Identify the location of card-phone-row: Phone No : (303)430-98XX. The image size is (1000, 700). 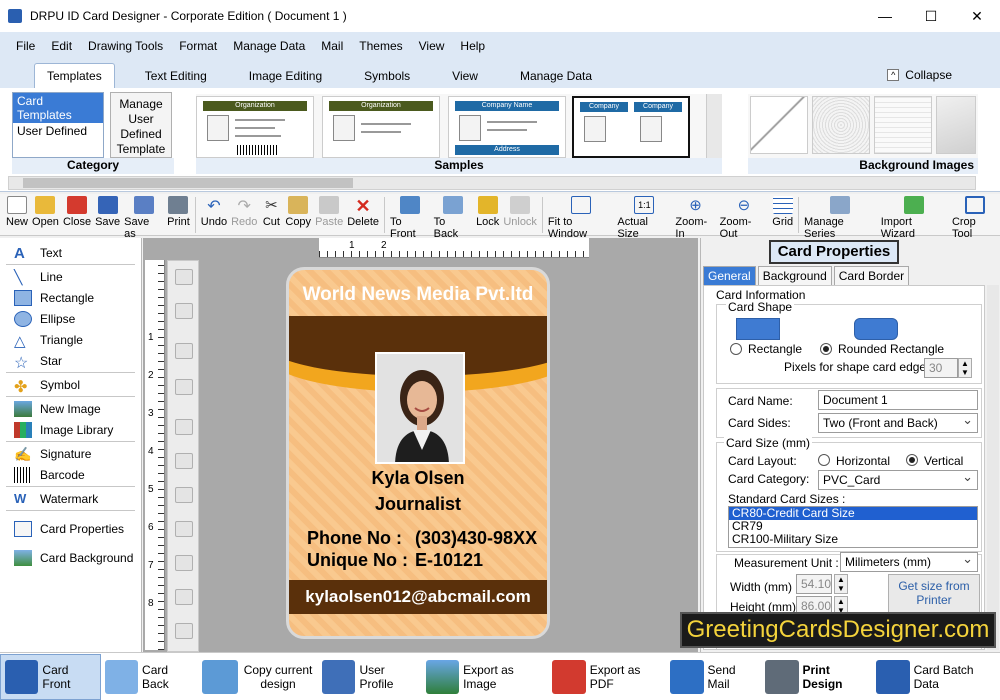
(422, 538).